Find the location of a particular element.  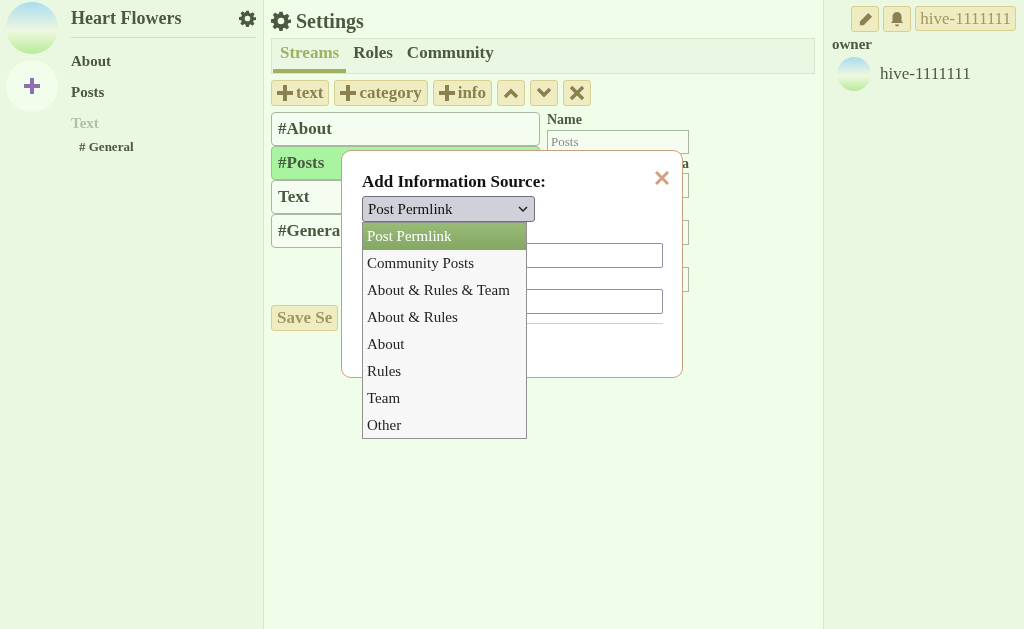

user-avatar is located at coordinates (854, 74).